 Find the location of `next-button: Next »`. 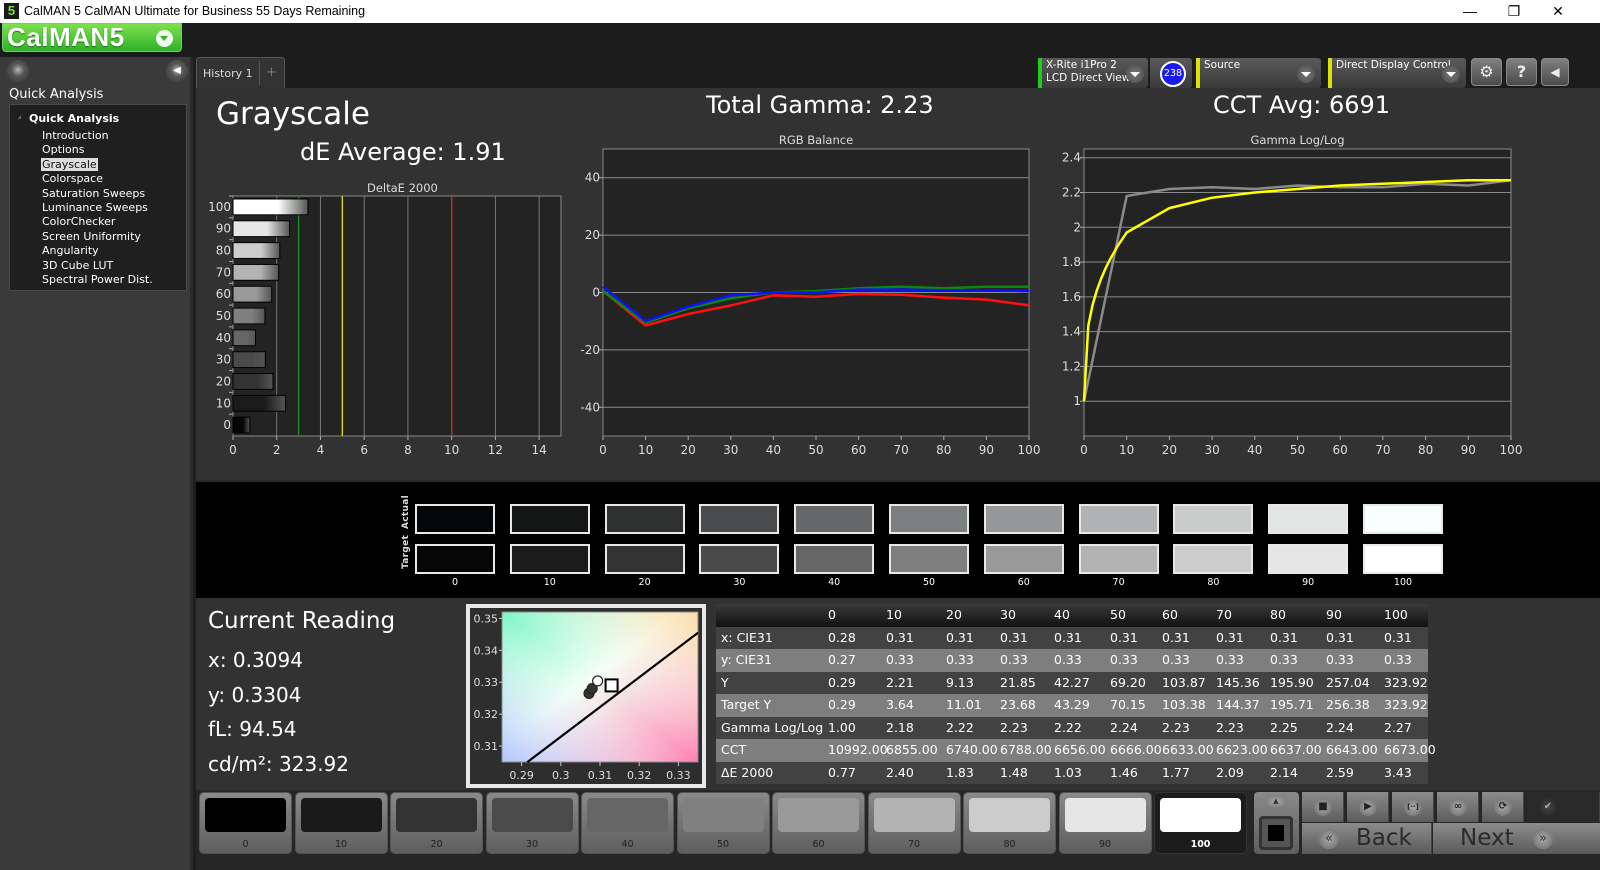

next-button: Next » is located at coordinates (1516, 838).